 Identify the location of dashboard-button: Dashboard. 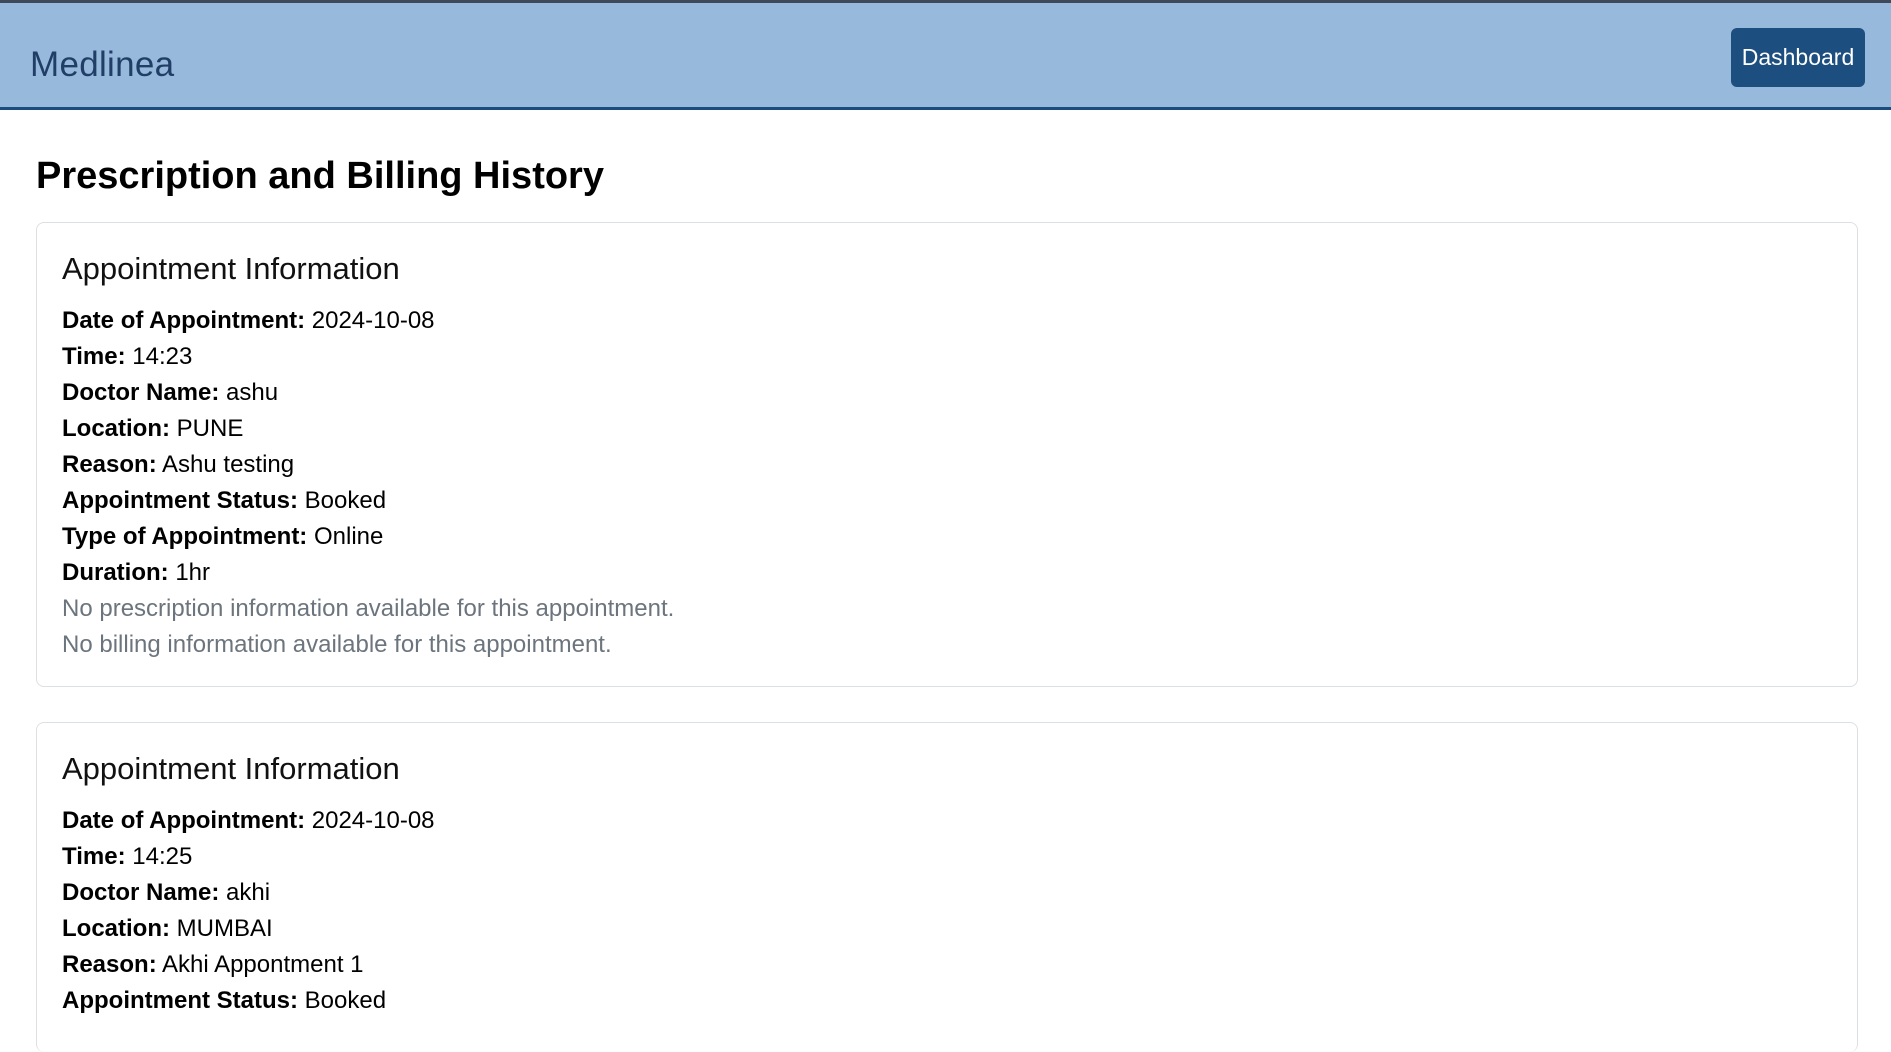
(1798, 57).